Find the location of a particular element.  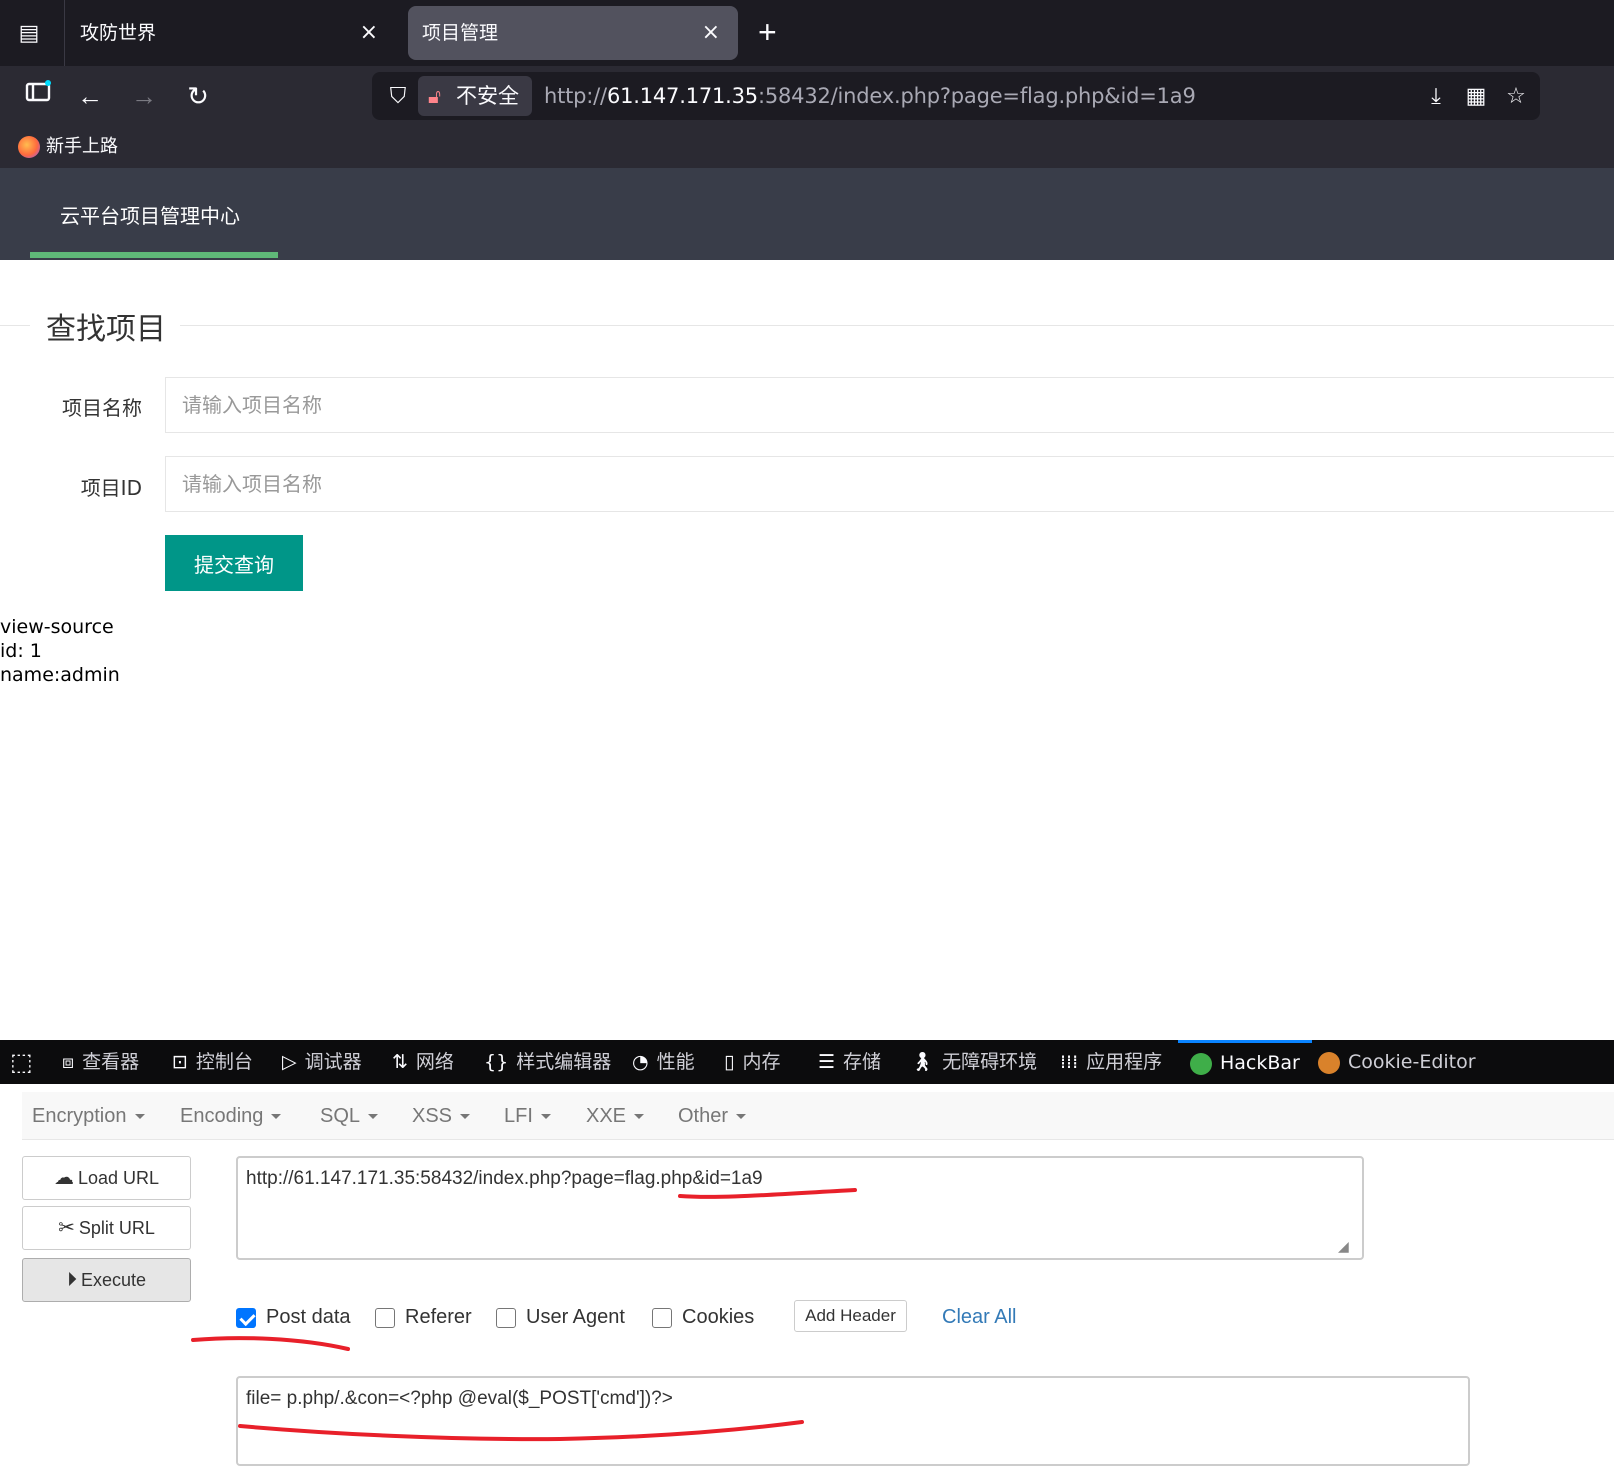

scissors-icon: ✂ is located at coordinates (66, 1228).